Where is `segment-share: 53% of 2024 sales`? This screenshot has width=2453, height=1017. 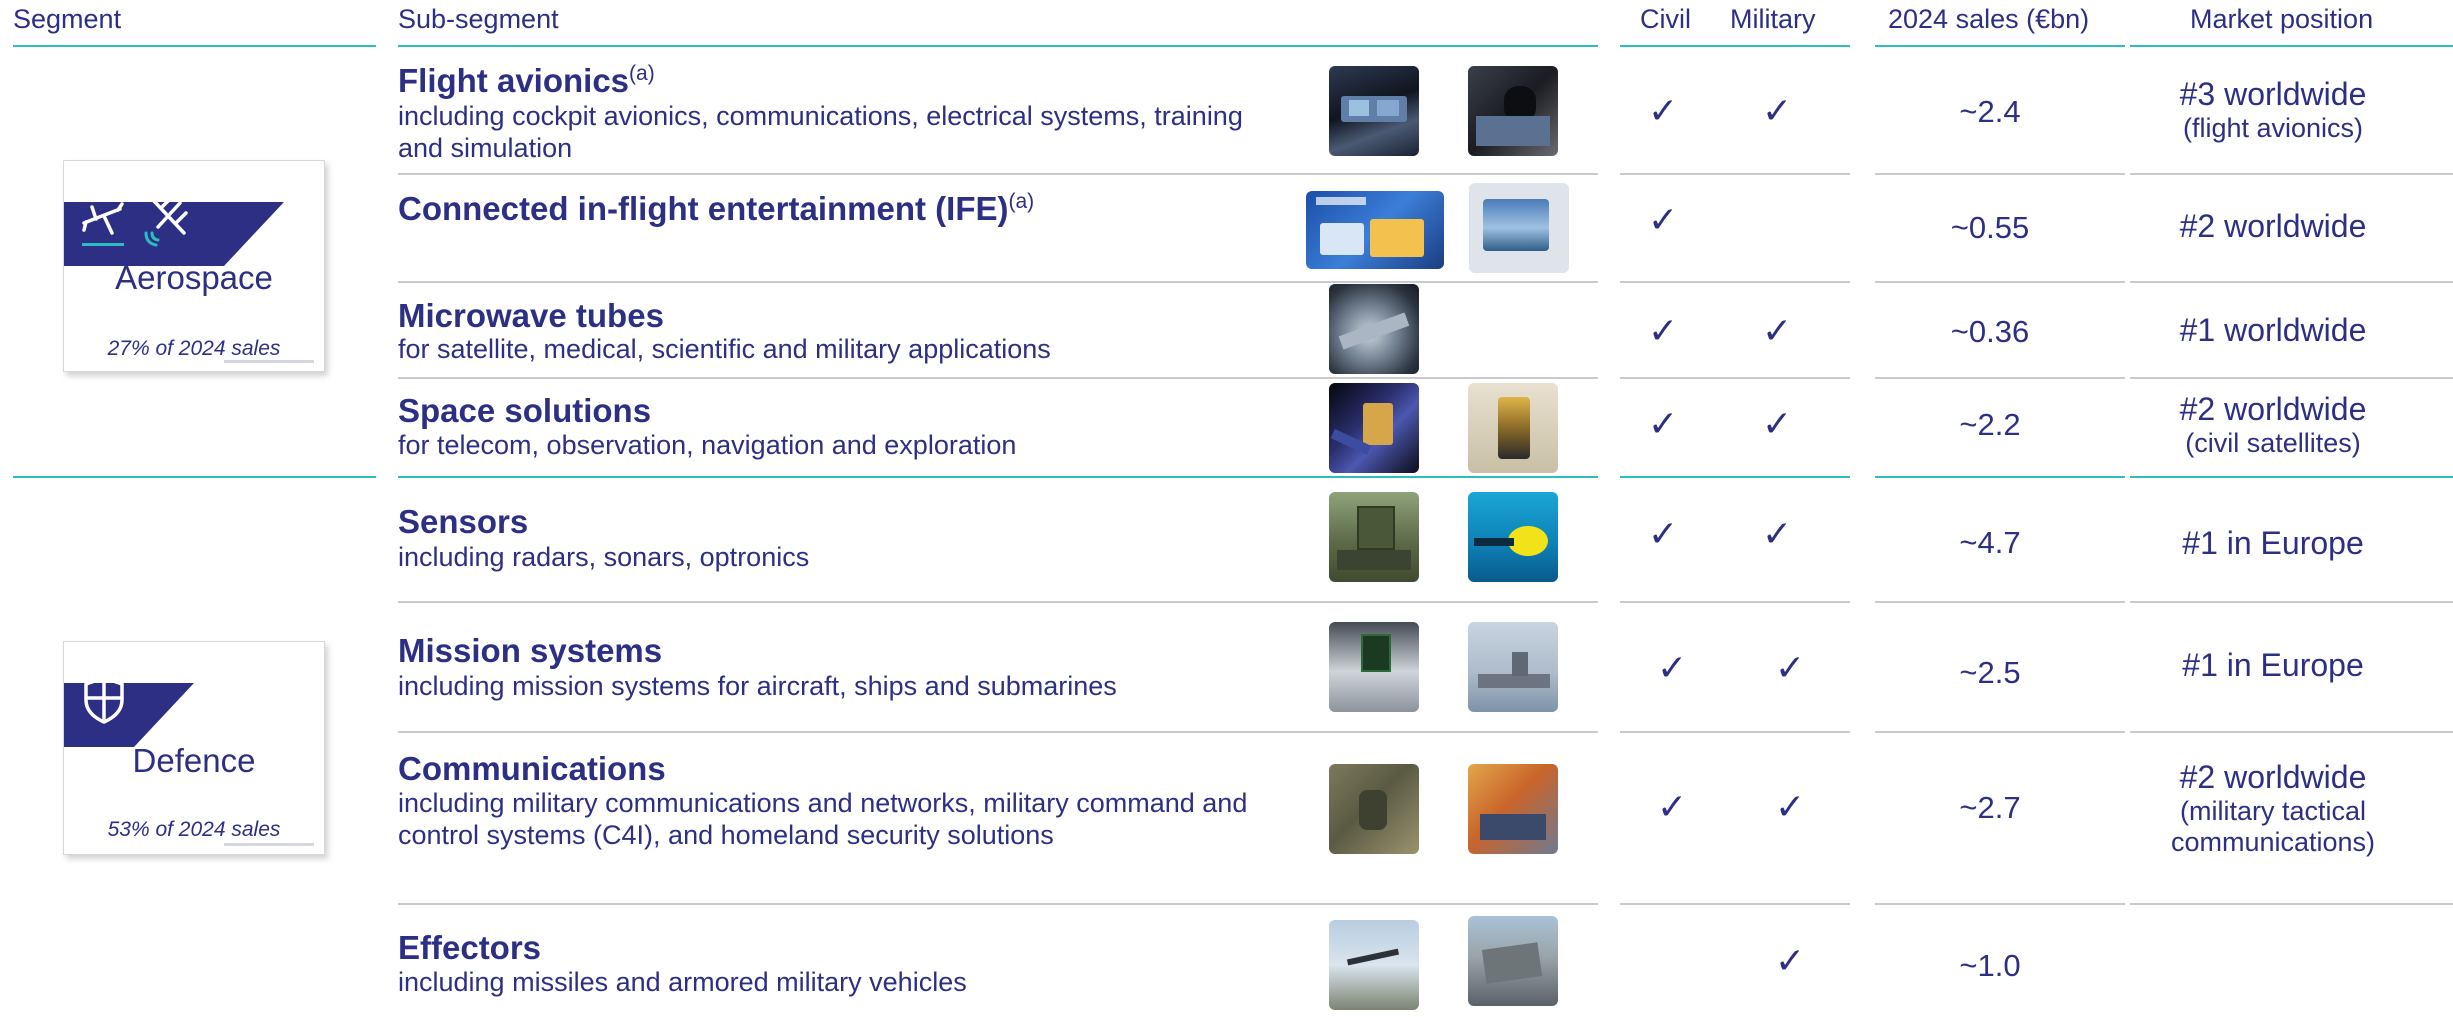
segment-share: 53% of 2024 sales is located at coordinates (194, 829).